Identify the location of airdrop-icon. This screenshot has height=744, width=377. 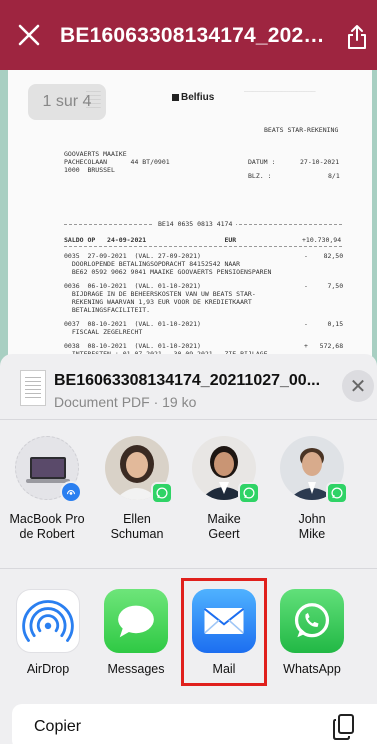
(48, 621).